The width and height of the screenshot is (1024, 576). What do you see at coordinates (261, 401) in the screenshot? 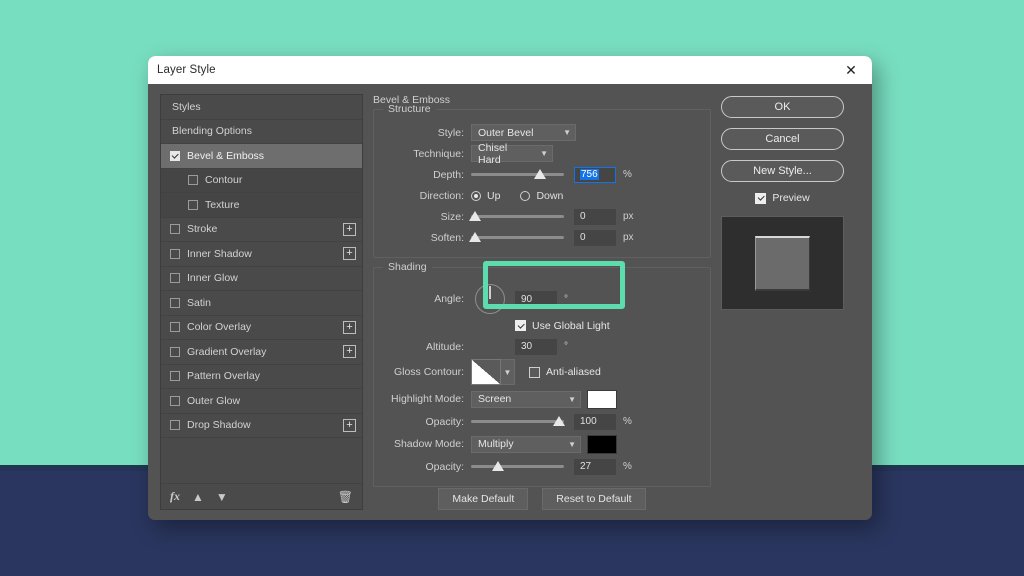
I see `sidebar-item-outer-glow: Outer Glow` at bounding box center [261, 401].